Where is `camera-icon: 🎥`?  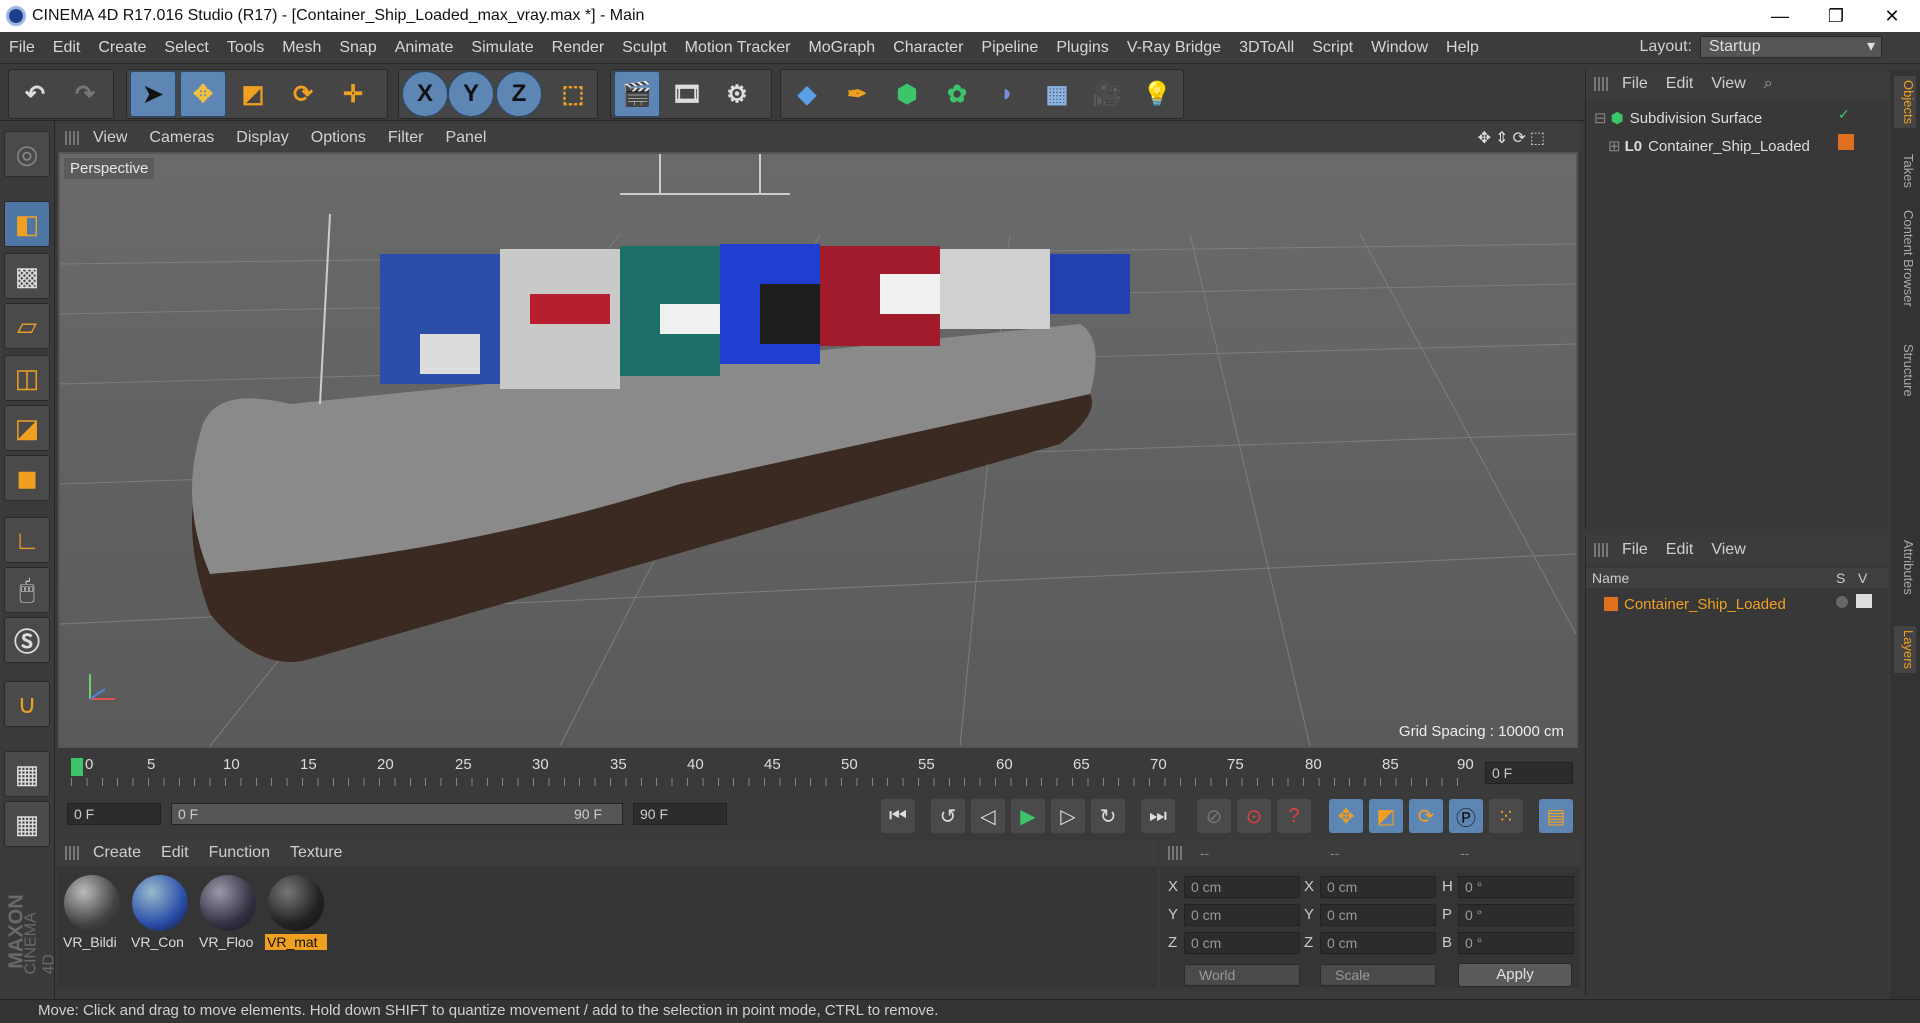
camera-icon: 🎥 is located at coordinates (1107, 94).